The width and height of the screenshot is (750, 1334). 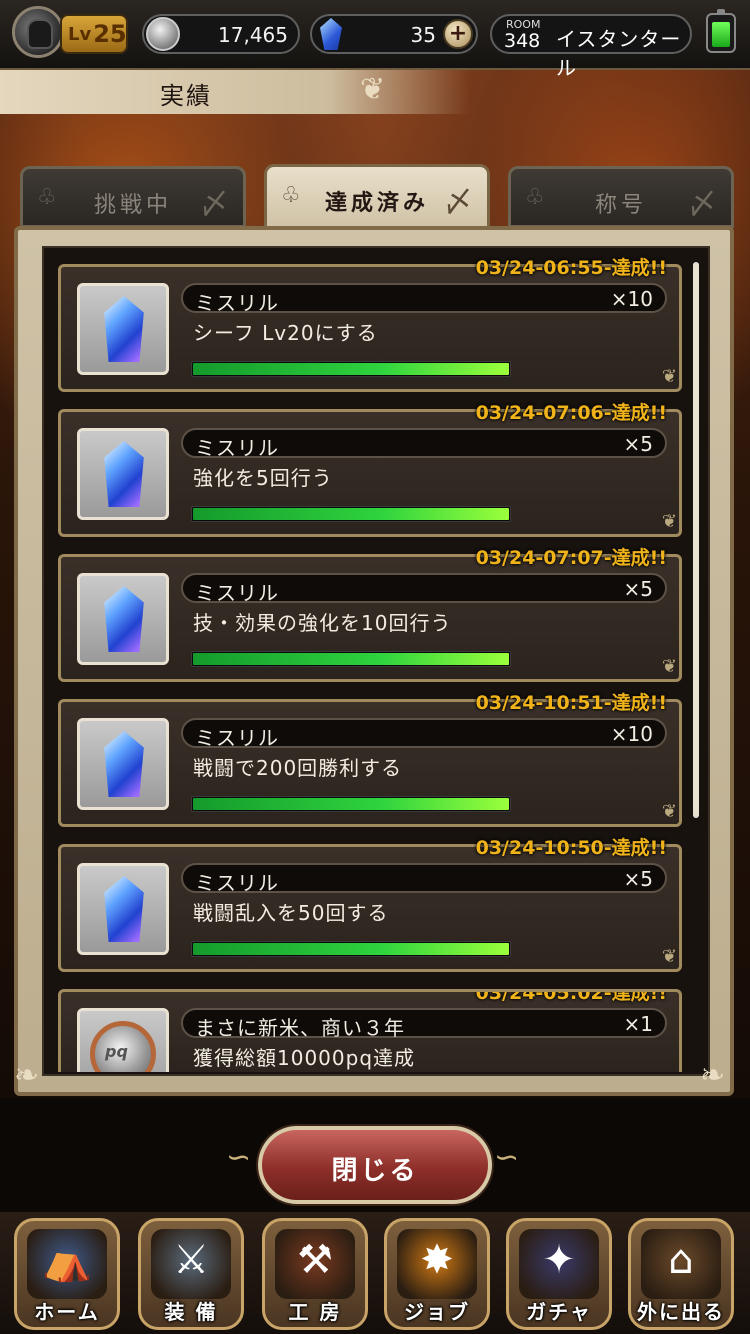 I want to click on achievement-row: 03/24-10:51-達成!! ミスリル ×10 戦闘で200回勝利する ❦, so click(x=370, y=759).